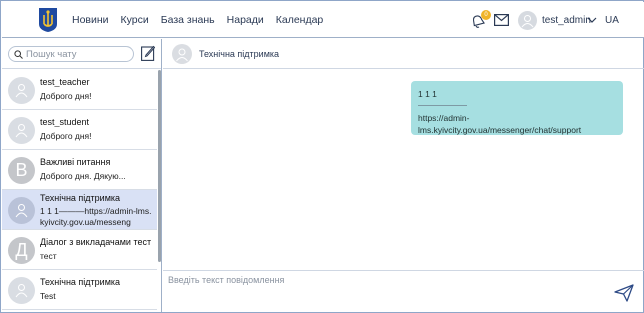 The image size is (644, 313). I want to click on message-composer: Введіть текст повідомлення, so click(403, 291).